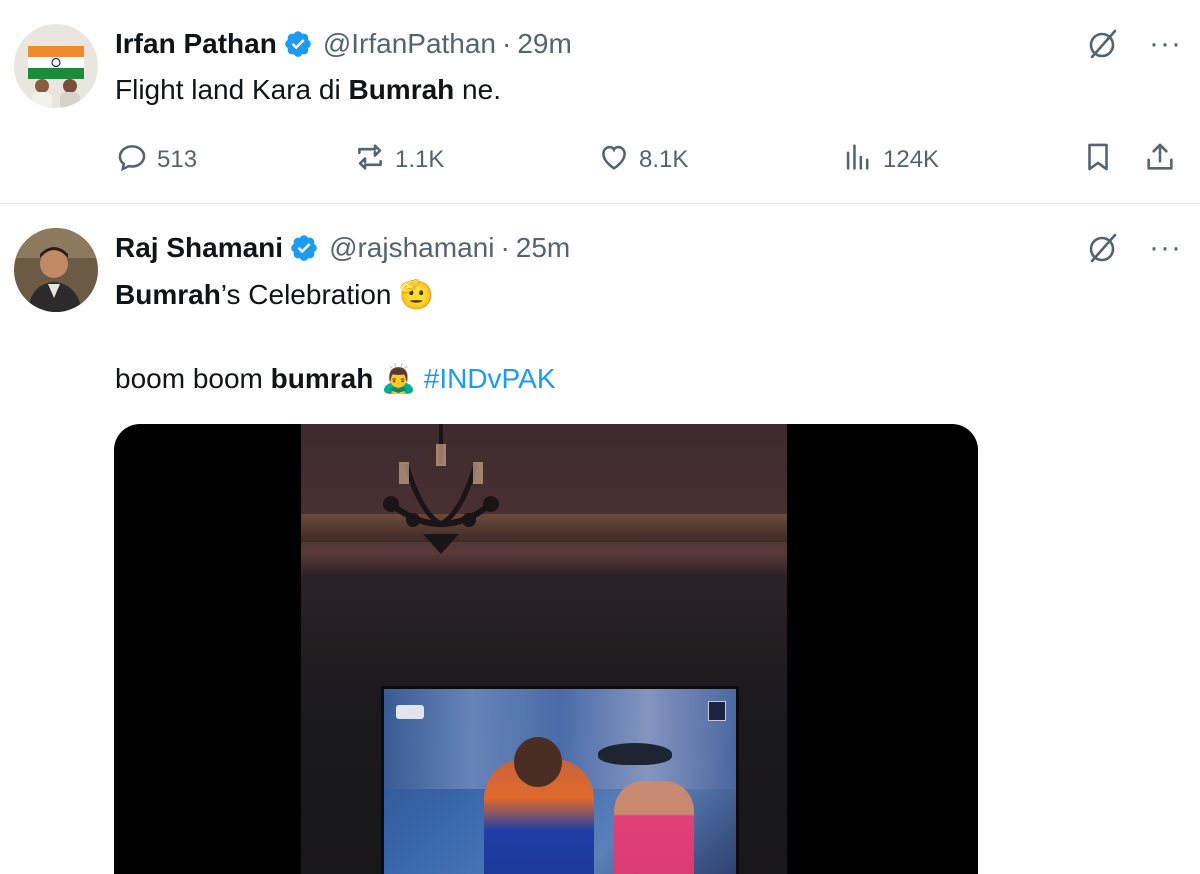  Describe the element at coordinates (199, 248) in the screenshot. I see `display-name: Raj Shamani` at that location.